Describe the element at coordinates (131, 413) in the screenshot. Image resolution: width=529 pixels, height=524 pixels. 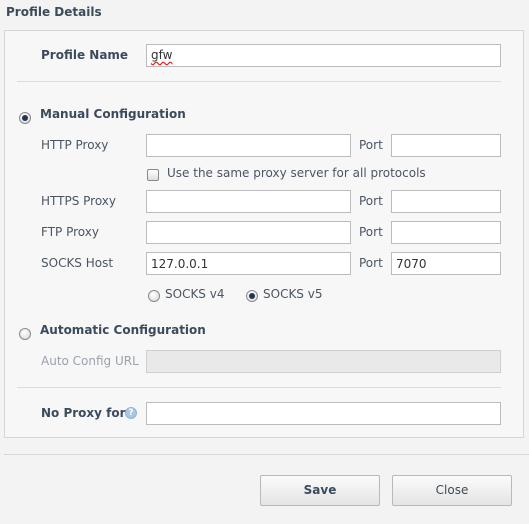
I see `help-icon: ?` at that location.